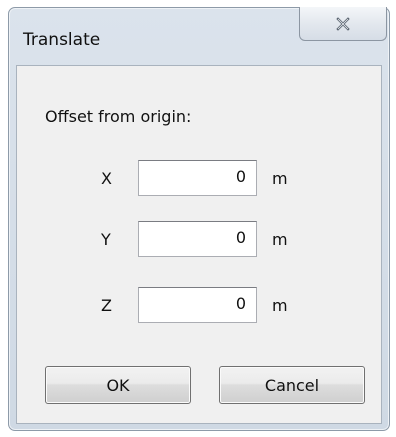 The image size is (396, 437). I want to click on z-axis-label: Z, so click(106, 305).